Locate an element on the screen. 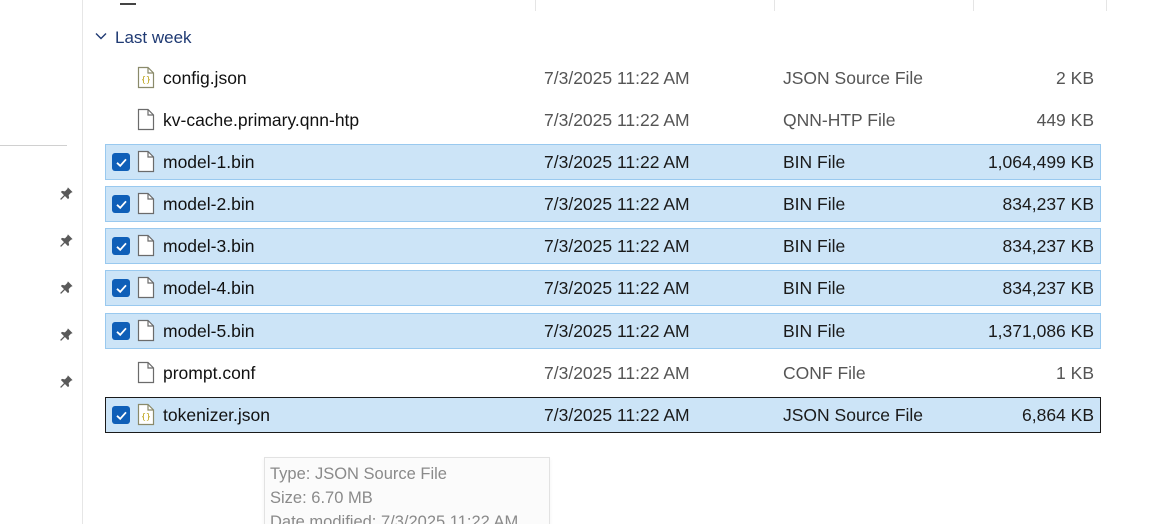 Image resolution: width=1155 pixels, height=524 pixels. tooltip-type: Type: JSON Source File is located at coordinates (358, 474).